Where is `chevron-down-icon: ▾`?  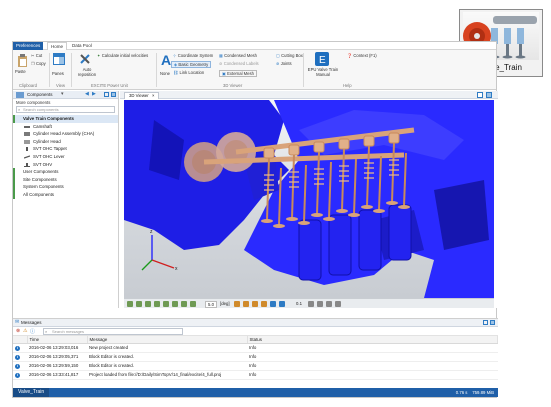
chevron-down-icon: ▾ is located at coordinates (62, 94).